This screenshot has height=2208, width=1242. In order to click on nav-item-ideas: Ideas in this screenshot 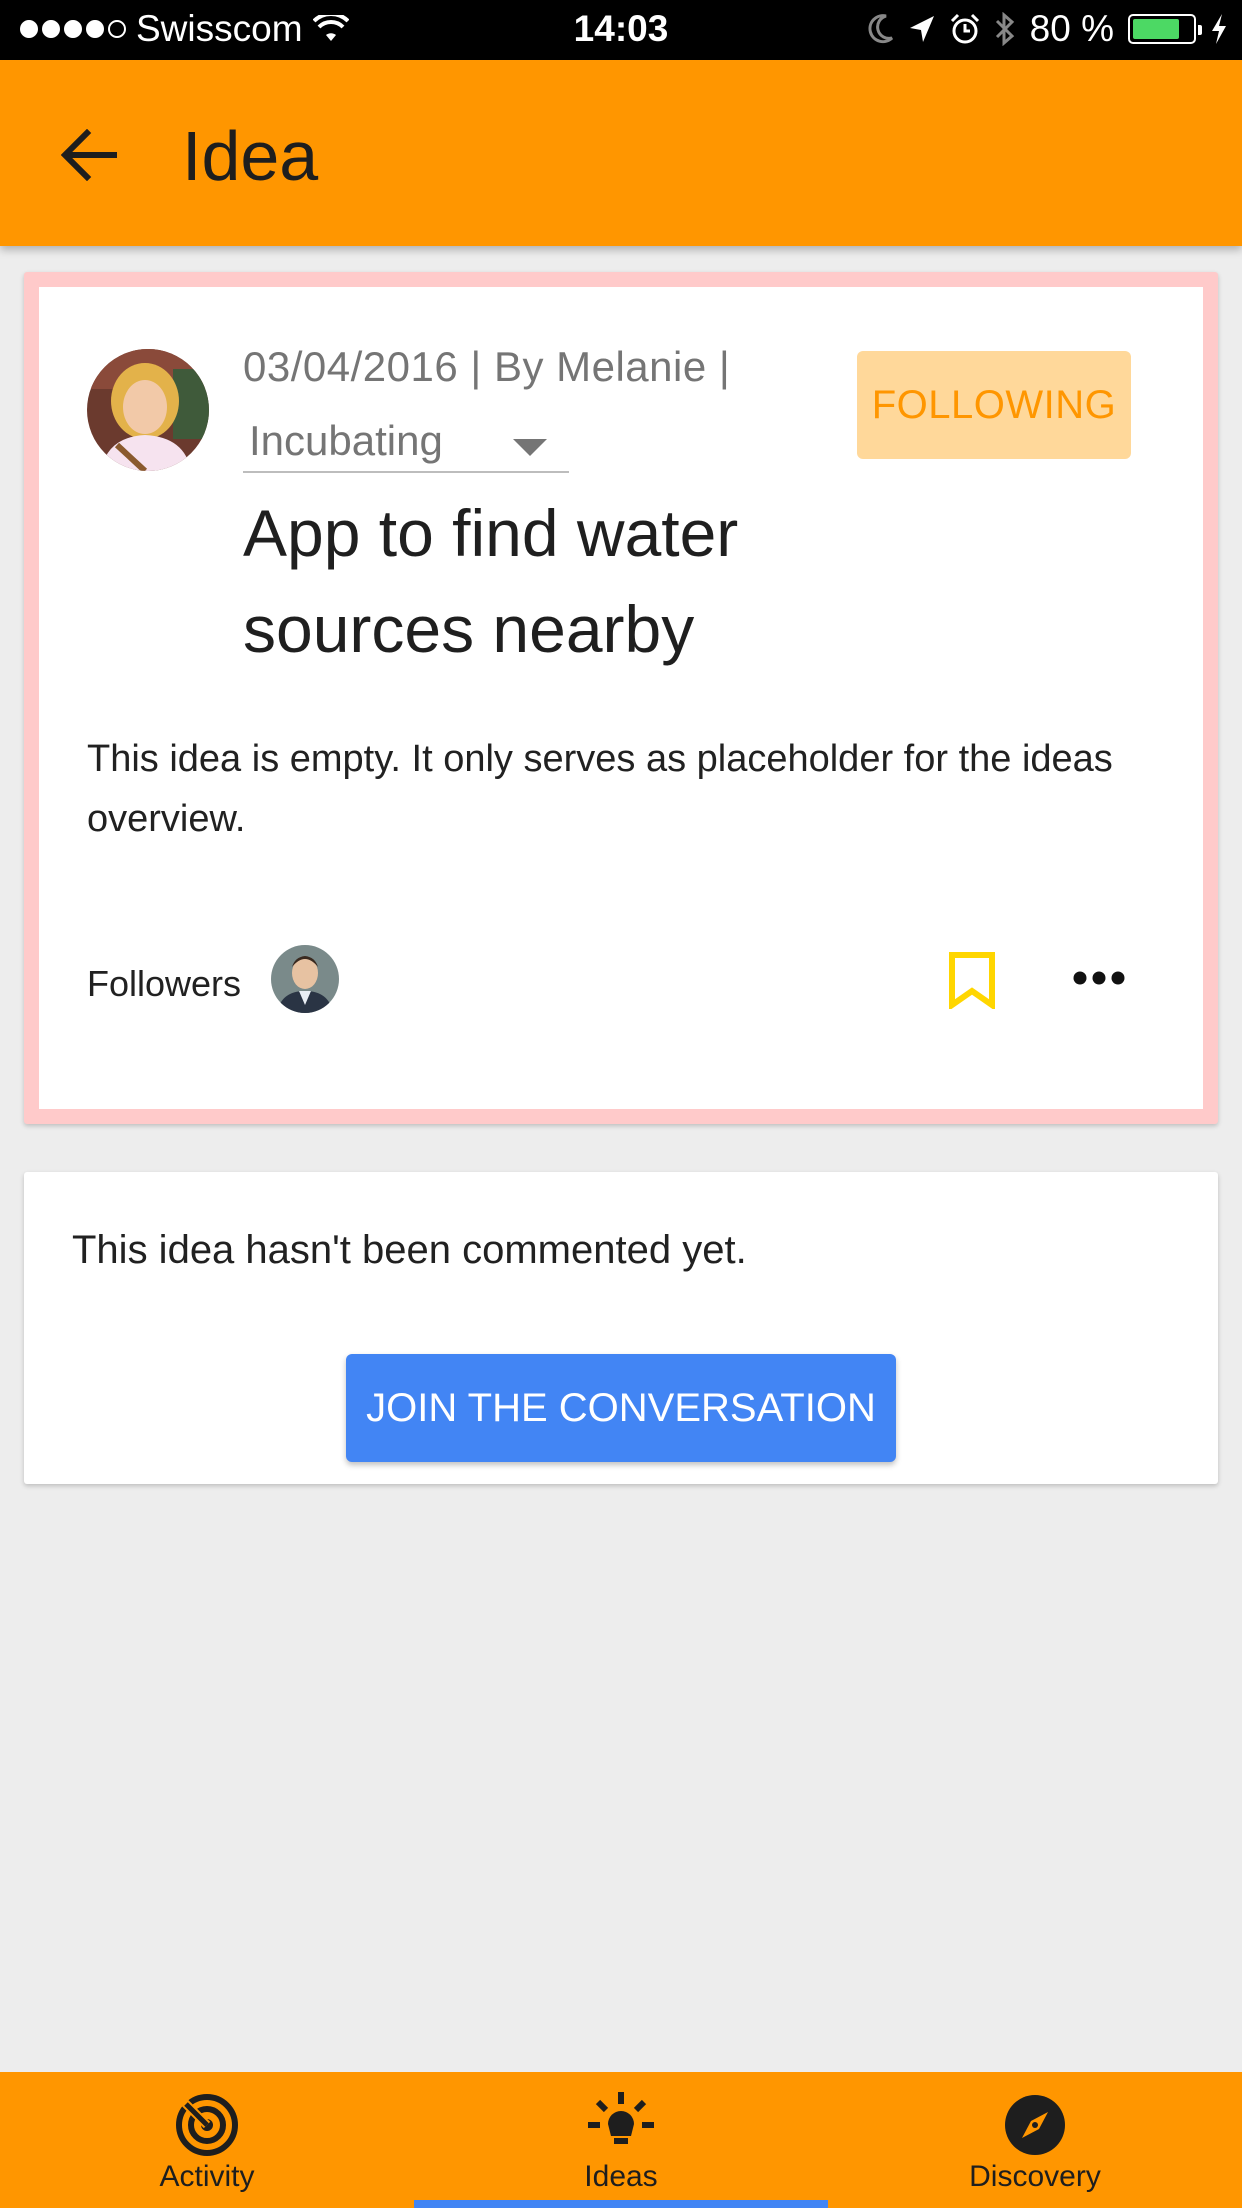, I will do `click(621, 2140)`.